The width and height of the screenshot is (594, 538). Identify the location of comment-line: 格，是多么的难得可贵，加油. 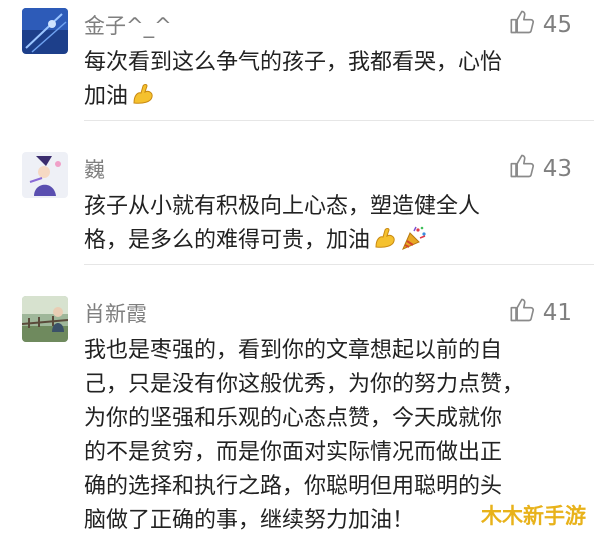
(227, 240).